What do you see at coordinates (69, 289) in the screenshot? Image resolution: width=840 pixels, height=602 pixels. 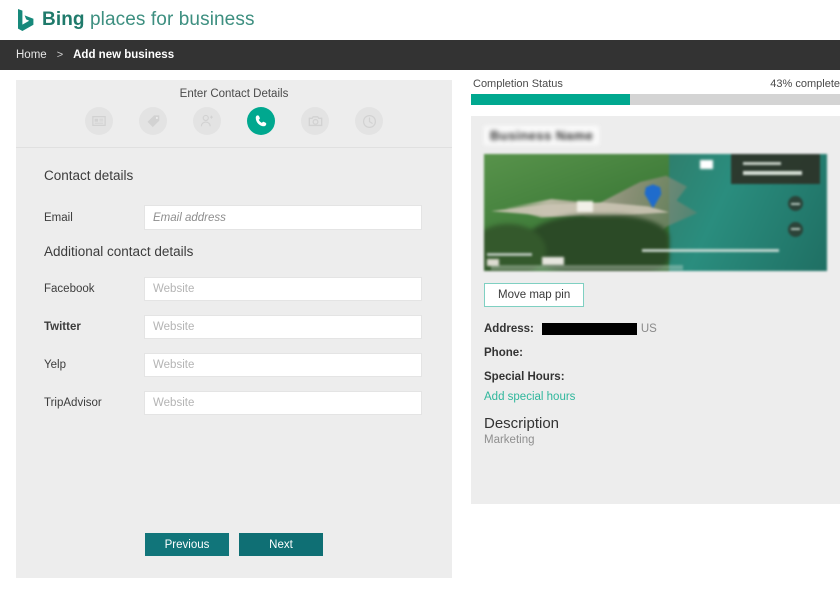 I see `facebook-label: Facebook` at bounding box center [69, 289].